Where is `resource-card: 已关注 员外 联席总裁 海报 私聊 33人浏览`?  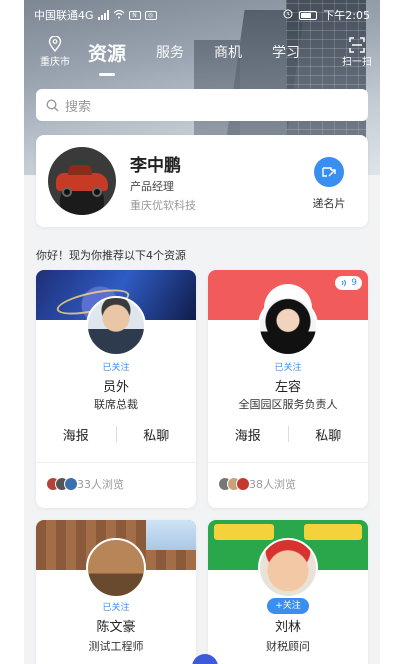 resource-card: 已关注 员外 联席总裁 海报 私聊 33人浏览 is located at coordinates (116, 389).